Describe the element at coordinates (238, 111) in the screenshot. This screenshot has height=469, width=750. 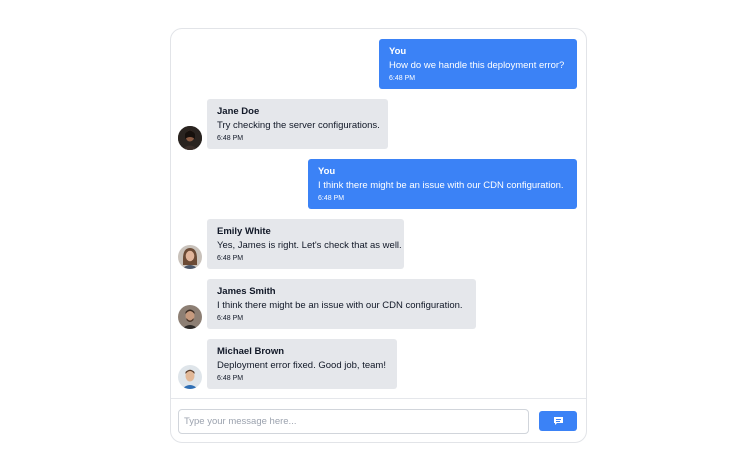
I see `message-sender: Jane Doe` at that location.